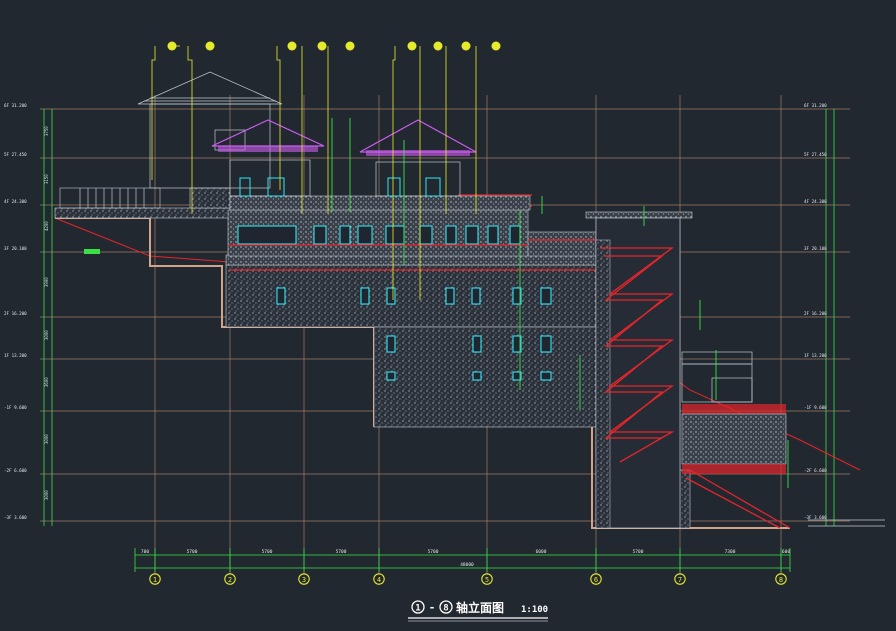  I want to click on right-level-dimension-chain, so click(830, 317).